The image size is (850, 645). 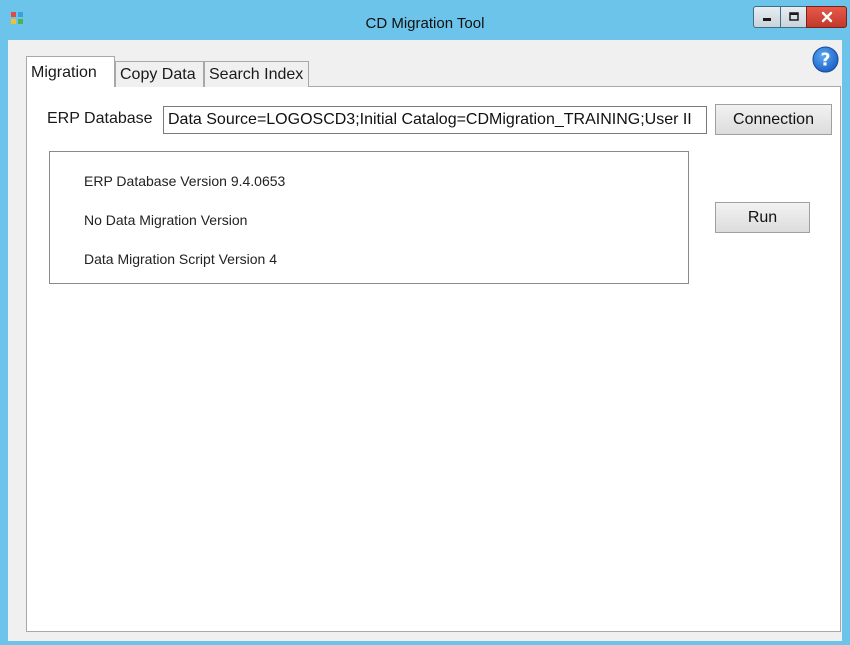 I want to click on tab-label: Search Index, so click(x=256, y=74).